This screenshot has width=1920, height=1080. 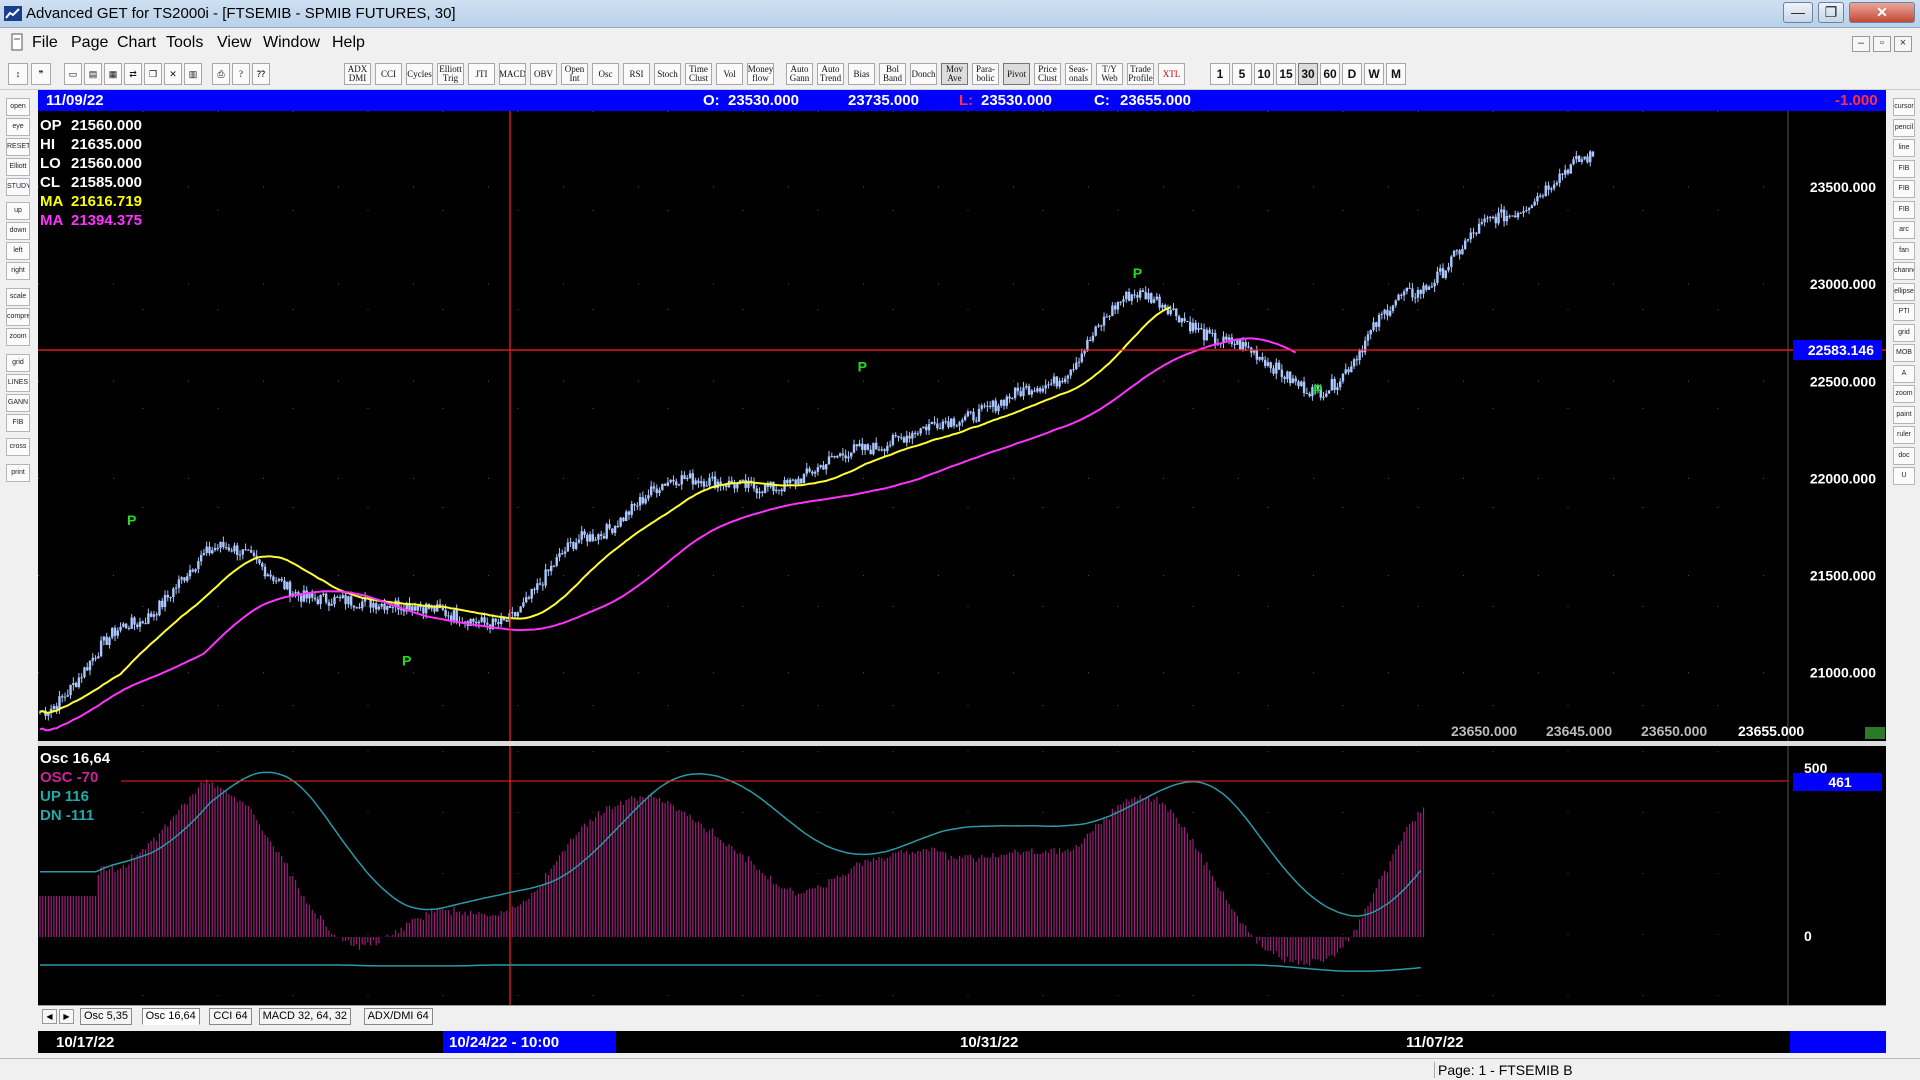 What do you see at coordinates (543, 74) in the screenshot?
I see `indicator-button-obv: OBV` at bounding box center [543, 74].